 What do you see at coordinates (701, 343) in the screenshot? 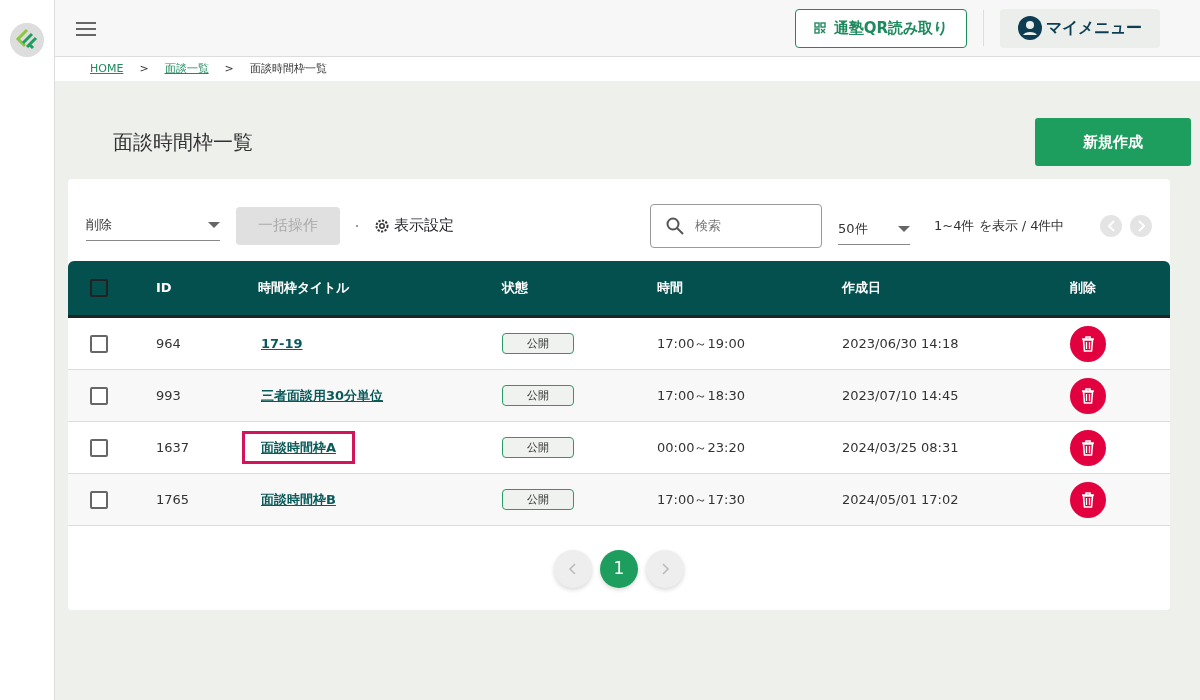
I see `table-cell: 17:00～19:00` at bounding box center [701, 343].